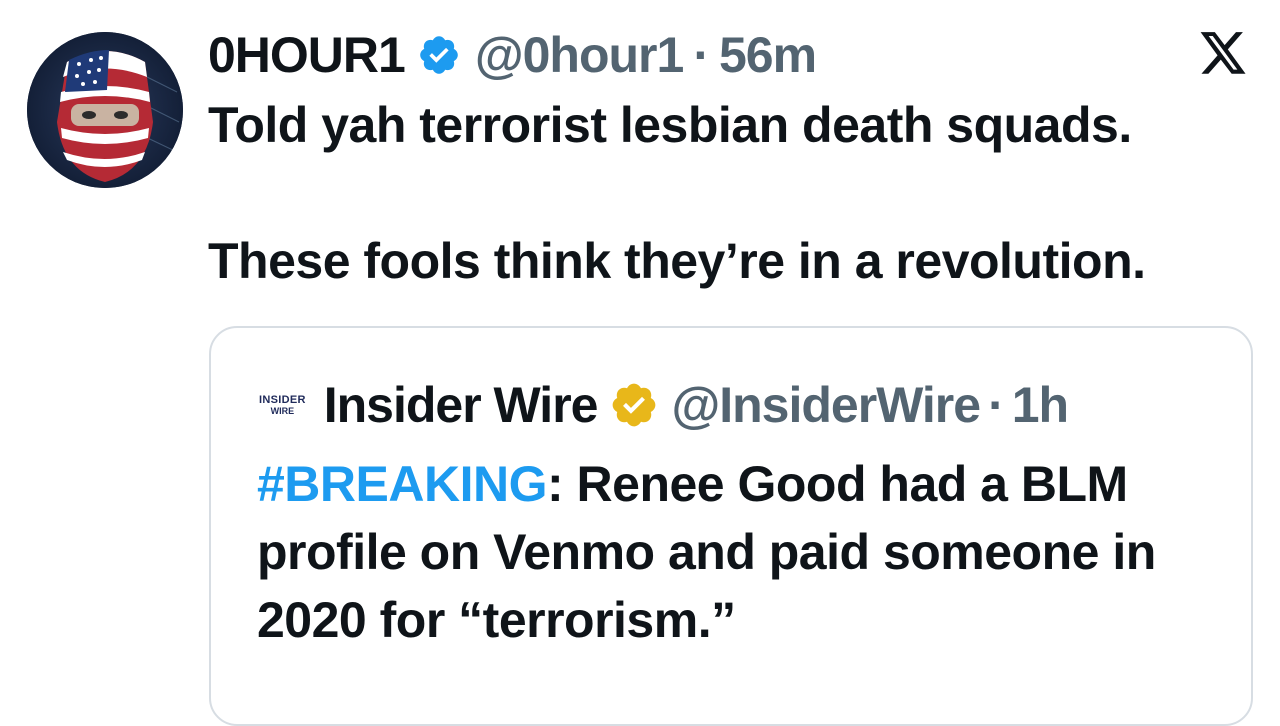  Describe the element at coordinates (634, 405) in the screenshot. I see `gold-verified-badge-icon` at that location.